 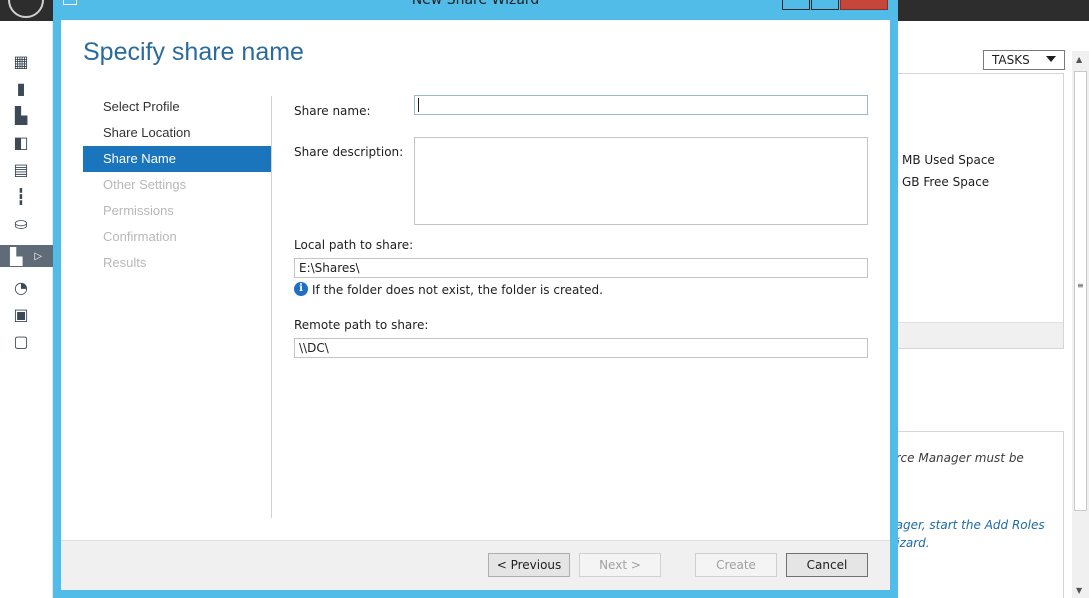 What do you see at coordinates (1079, 590) in the screenshot?
I see `scroll-down-icon: ▼` at bounding box center [1079, 590].